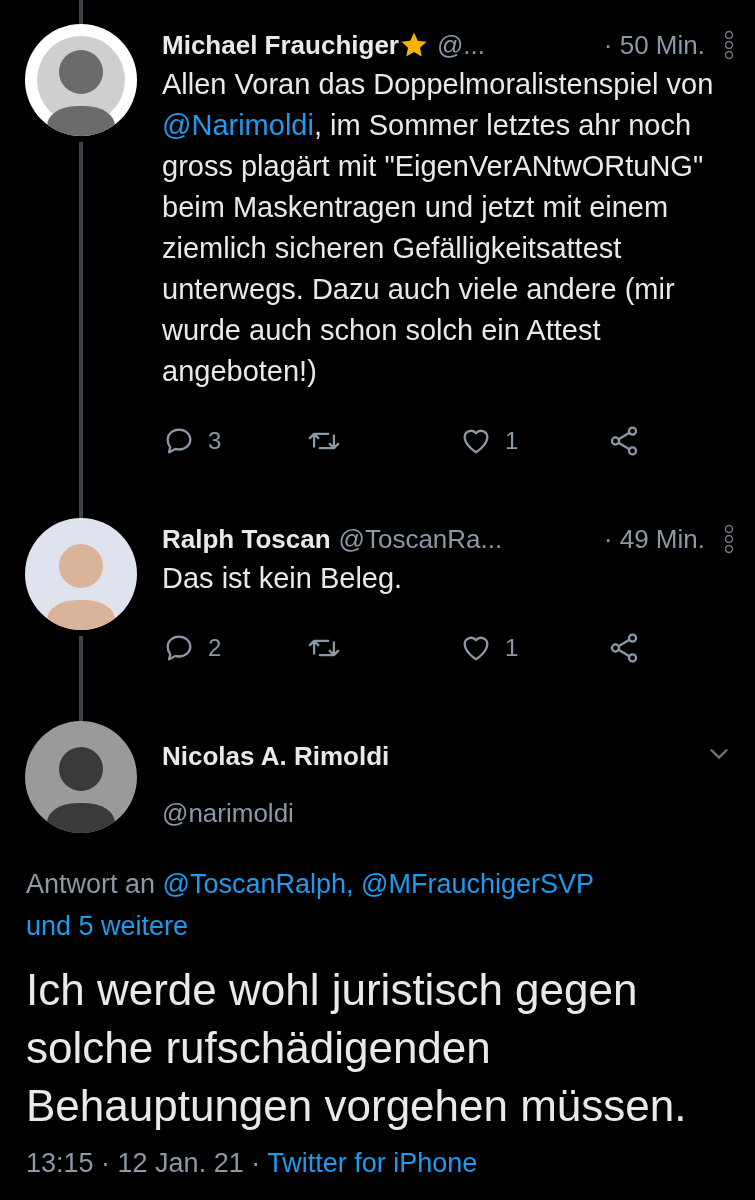 This screenshot has height=1200, width=755. What do you see at coordinates (654, 45) in the screenshot?
I see `timestamp: · 50 Min.` at bounding box center [654, 45].